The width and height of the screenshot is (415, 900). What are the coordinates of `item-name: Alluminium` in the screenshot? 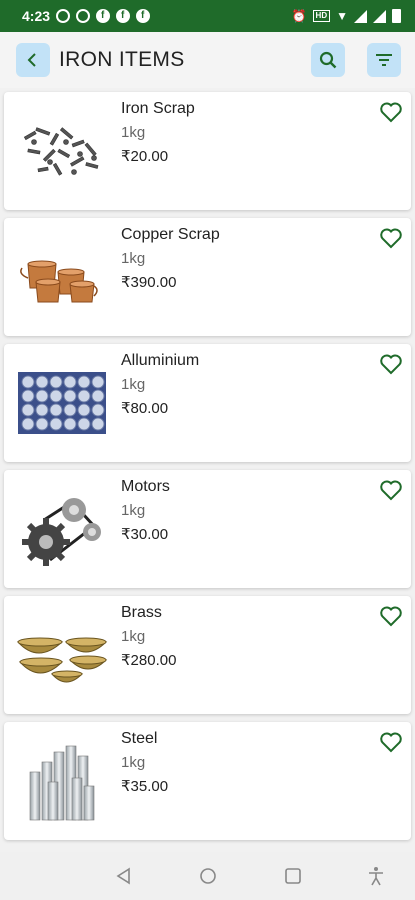 It's located at (160, 360).